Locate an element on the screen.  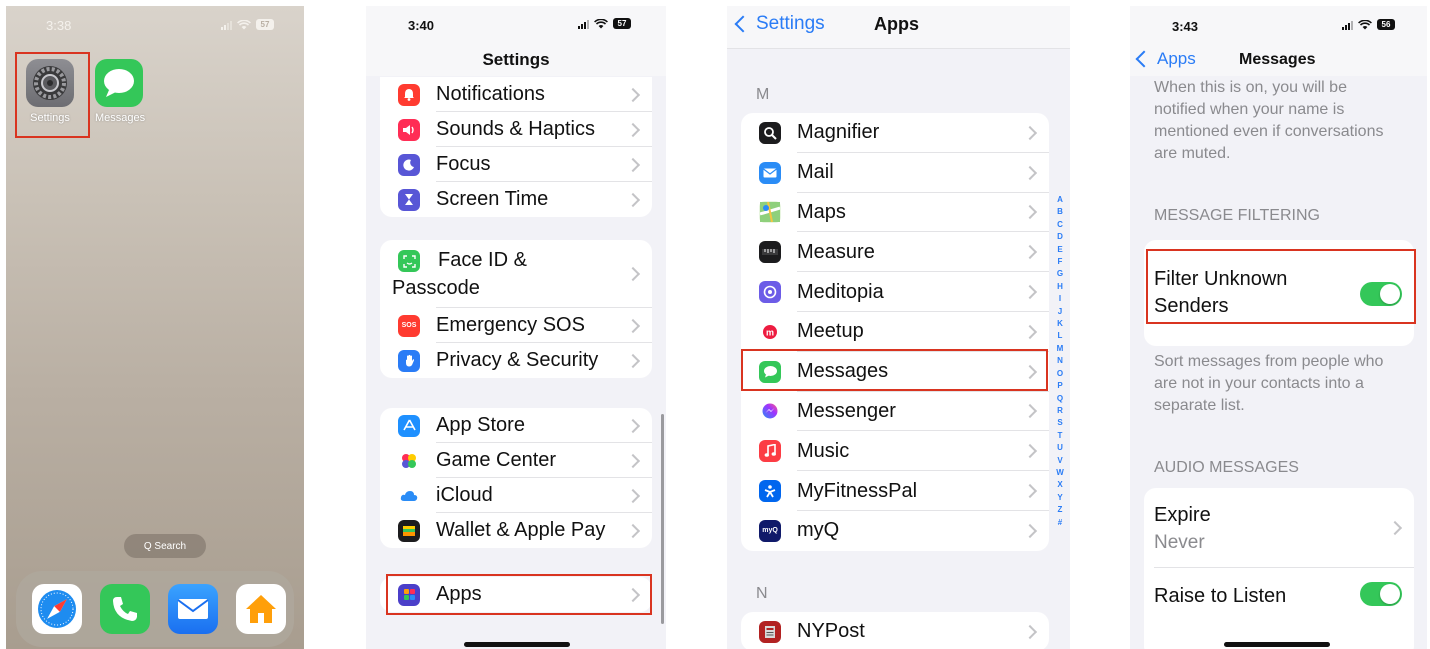
index-letter: Z is located at coordinates (1060, 510).